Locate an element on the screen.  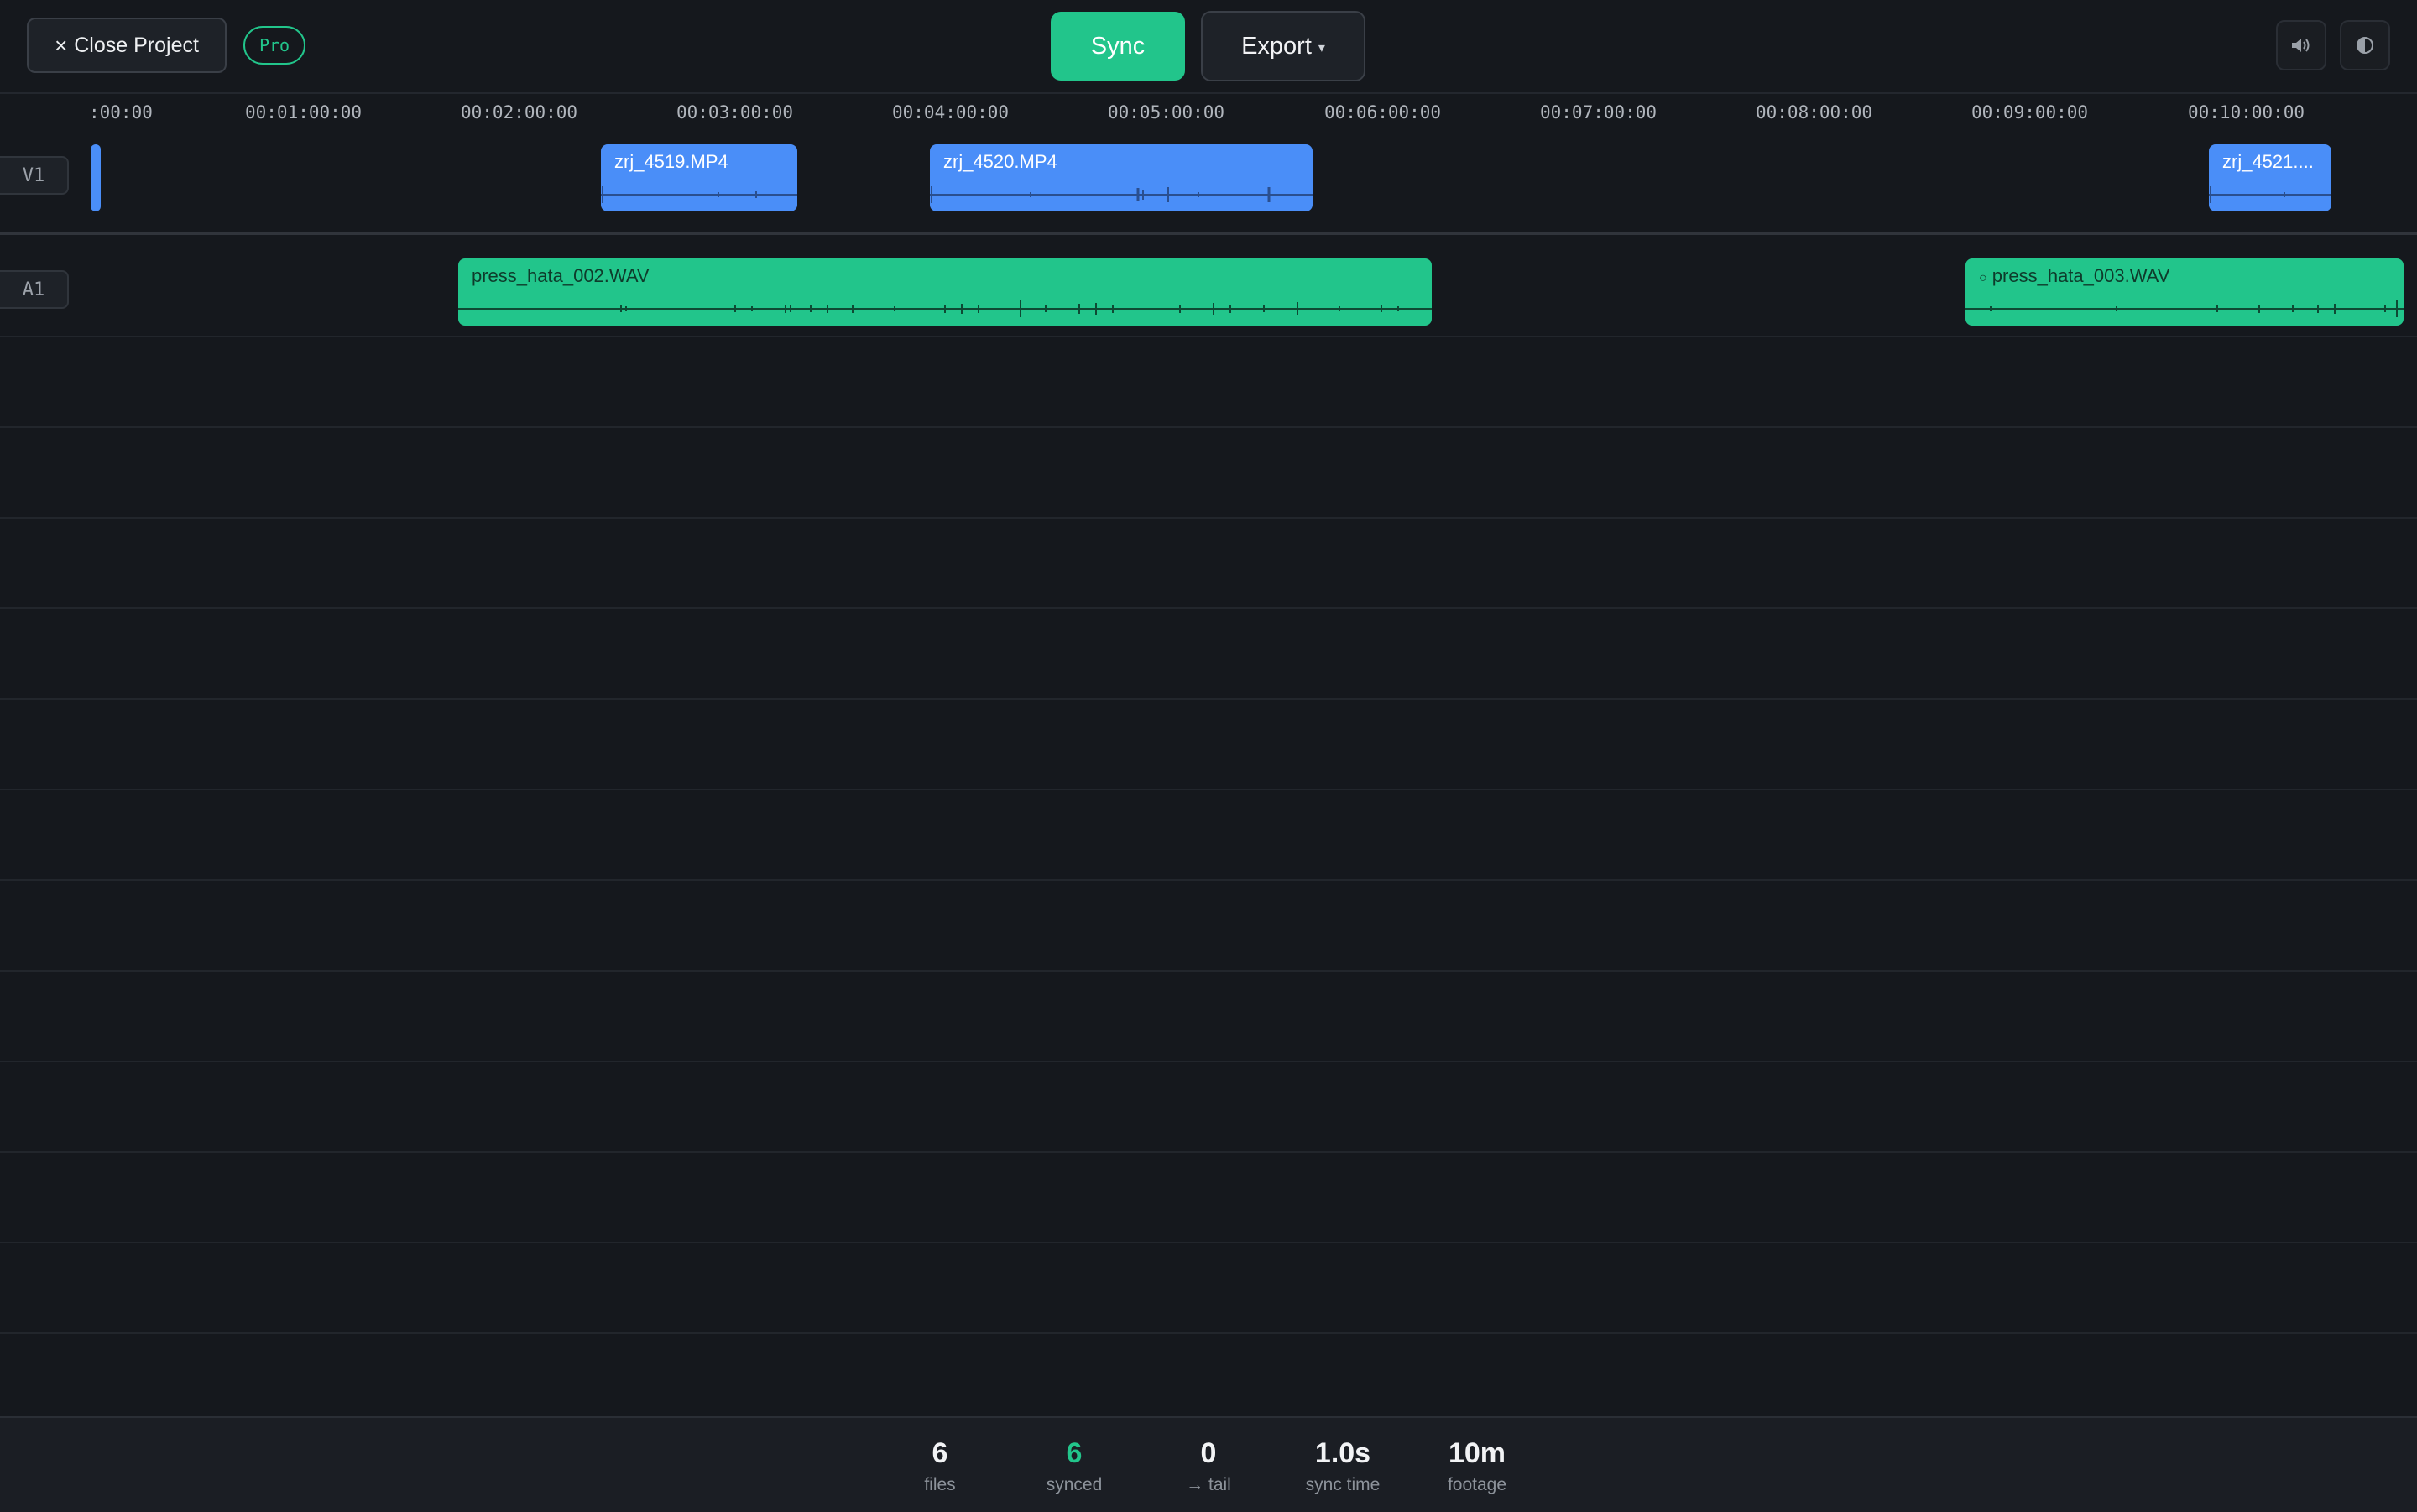
clip-name: press_hata_003.WAV is located at coordinates (2081, 275).